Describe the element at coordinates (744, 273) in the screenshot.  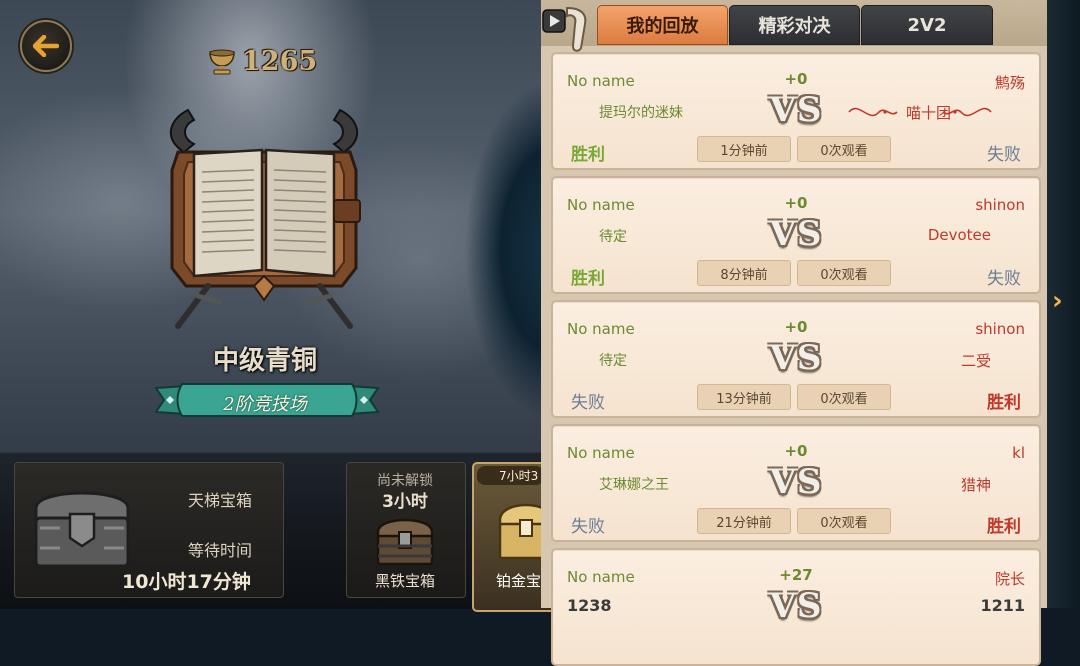
I see `time-ago: 8分钟前` at that location.